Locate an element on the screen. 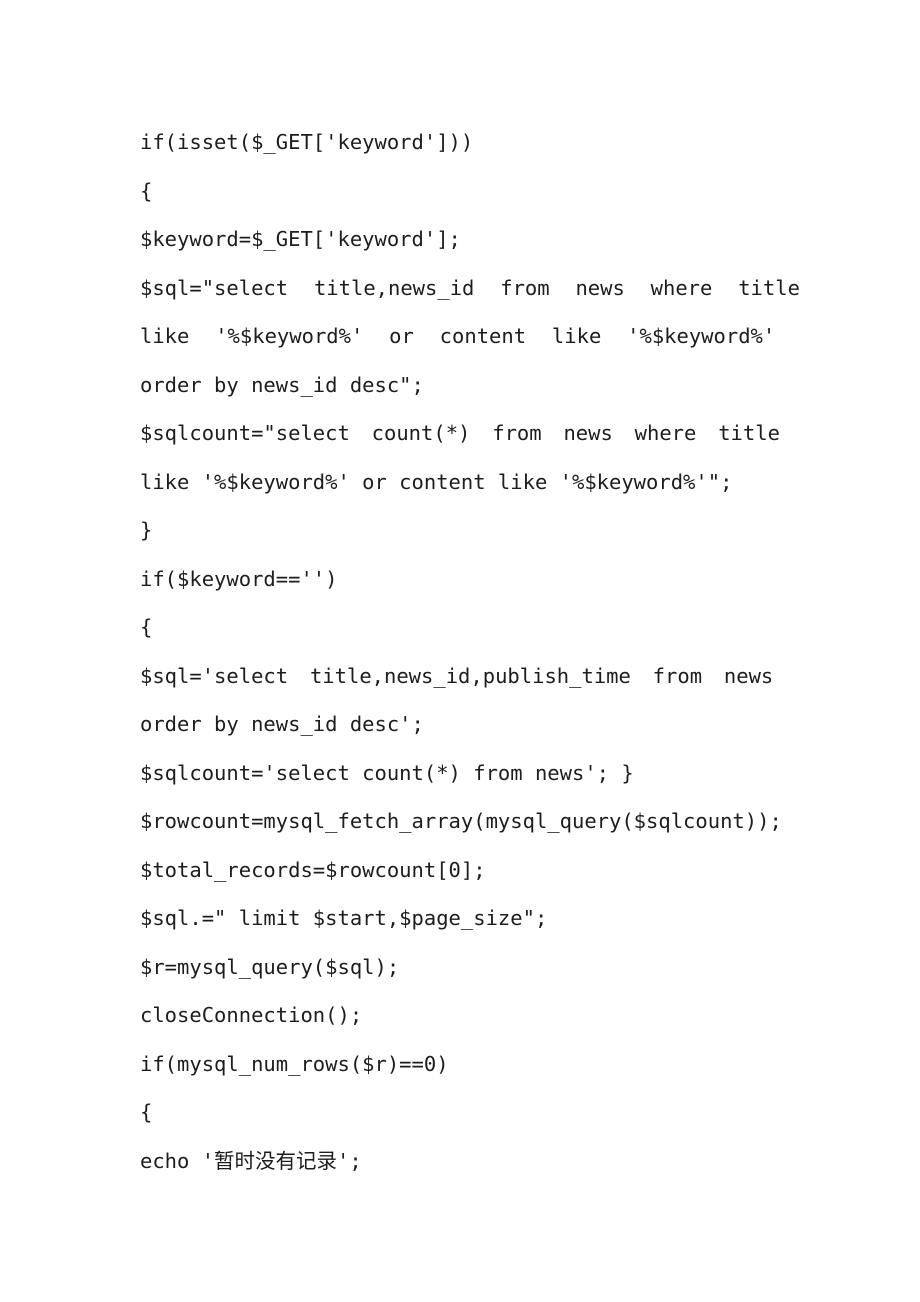  code-line: order by news_id desc"; is located at coordinates (282, 384).